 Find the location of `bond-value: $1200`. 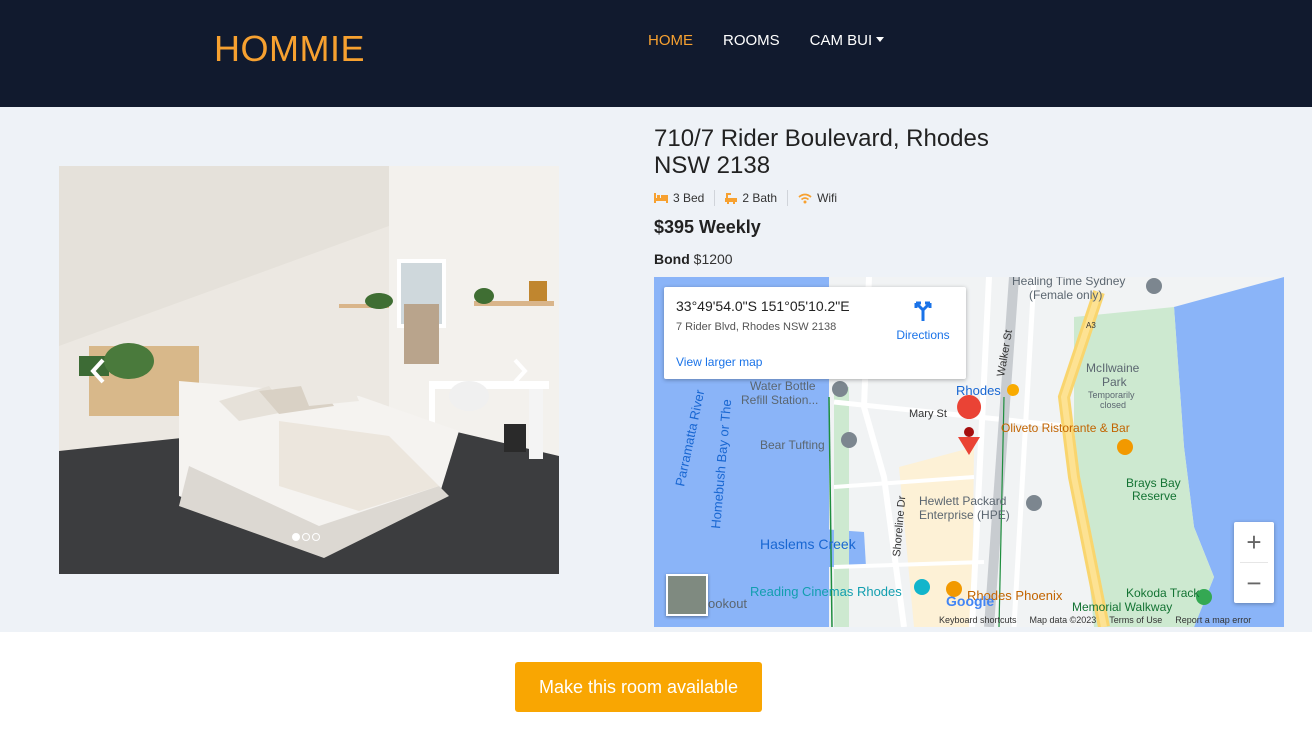

bond-value: $1200 is located at coordinates (713, 259).